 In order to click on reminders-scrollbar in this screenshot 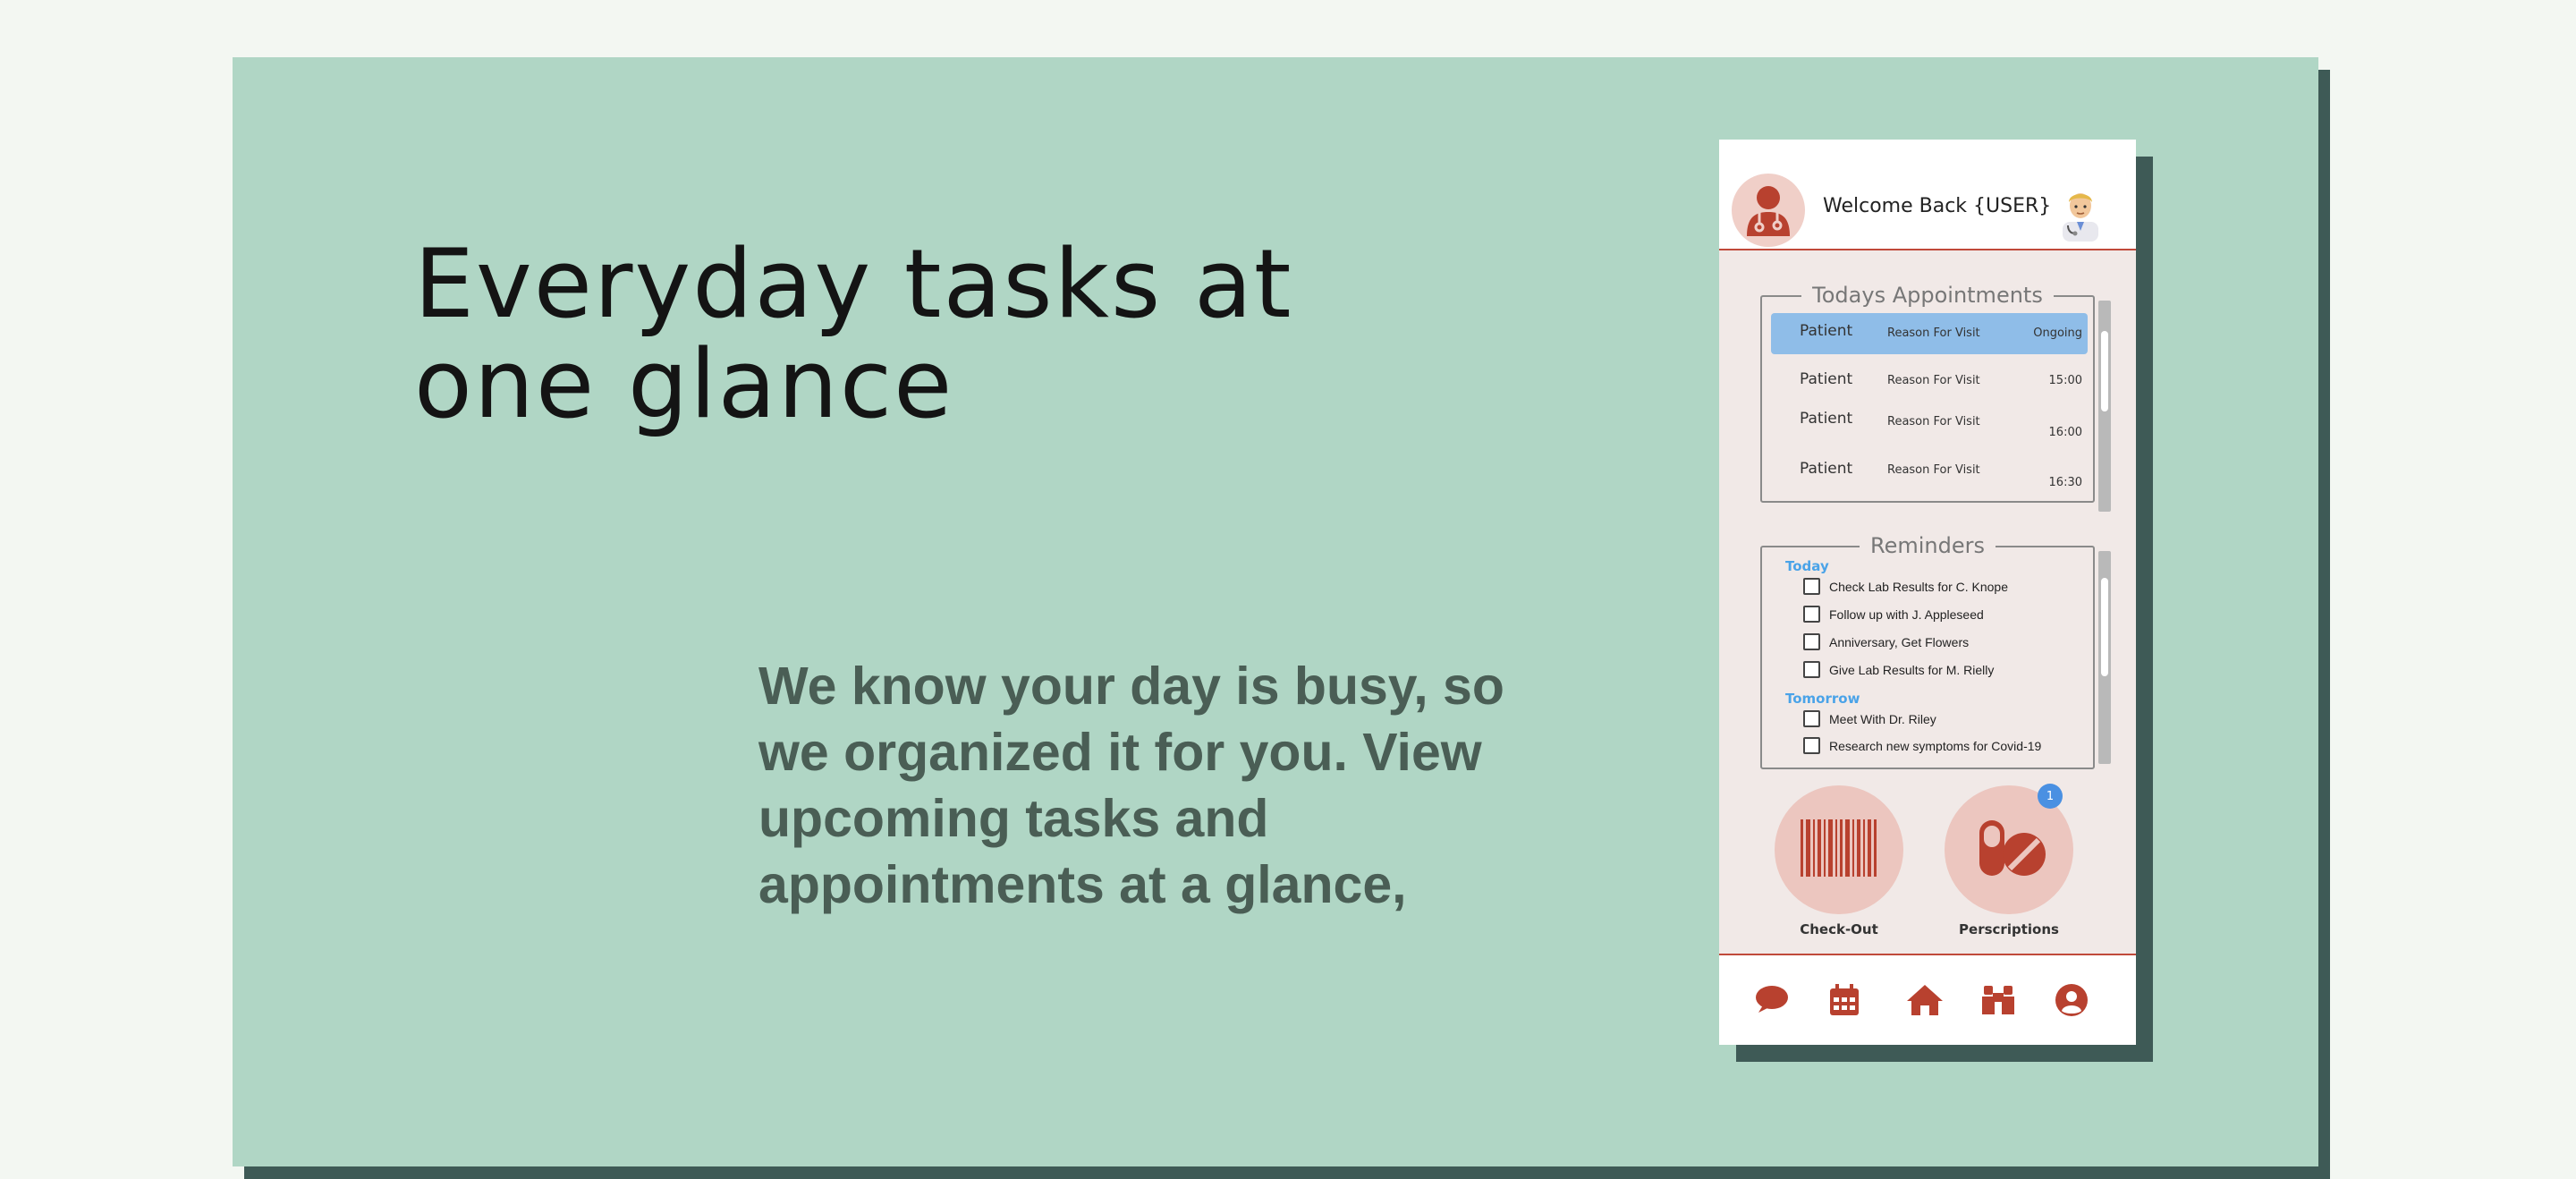, I will do `click(2104, 657)`.